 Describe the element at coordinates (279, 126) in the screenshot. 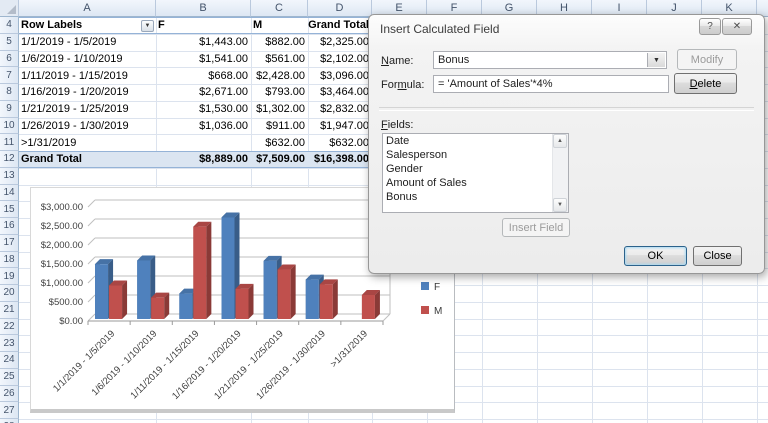

I see `pivot-cell-m: $911.00` at that location.